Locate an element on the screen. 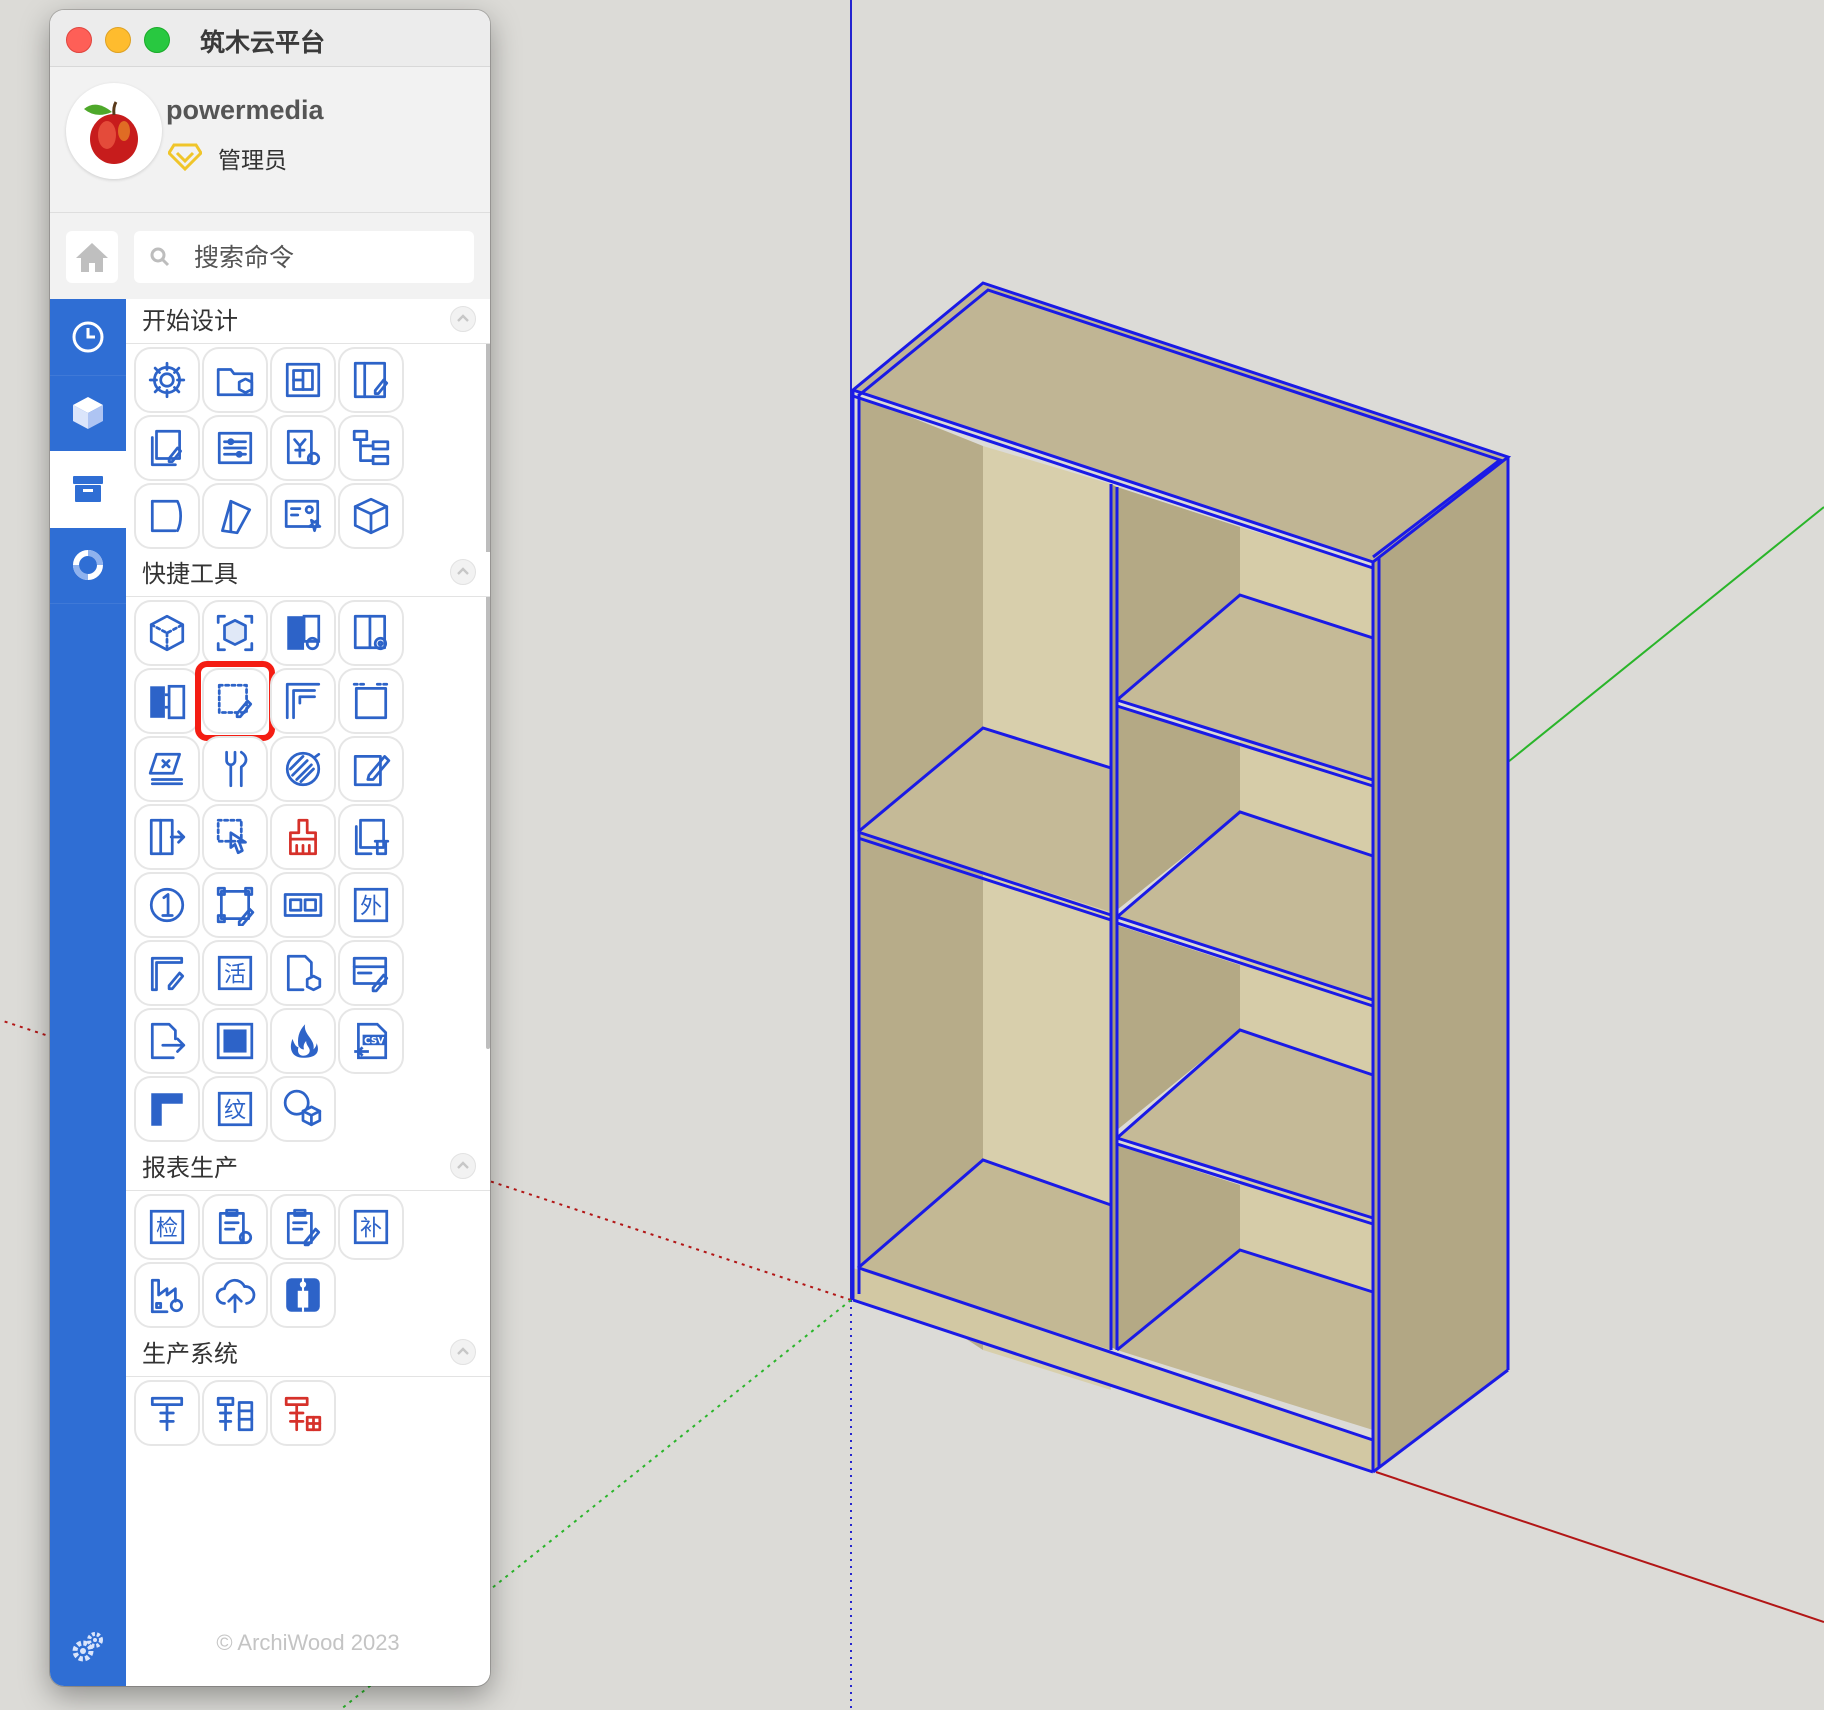 This screenshot has height=1710, width=1824. export-arrow-button is located at coordinates (167, 1041).